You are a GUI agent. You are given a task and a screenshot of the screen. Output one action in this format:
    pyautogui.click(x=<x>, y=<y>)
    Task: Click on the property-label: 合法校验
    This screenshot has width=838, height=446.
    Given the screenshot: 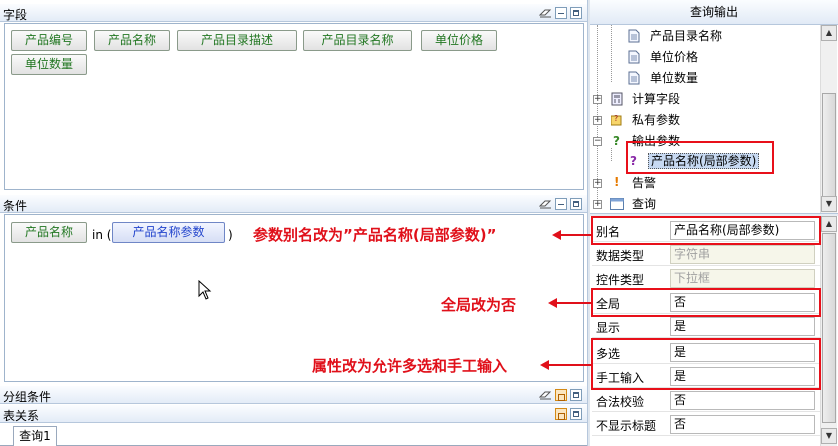 What is the action you would take?
    pyautogui.click(x=620, y=402)
    